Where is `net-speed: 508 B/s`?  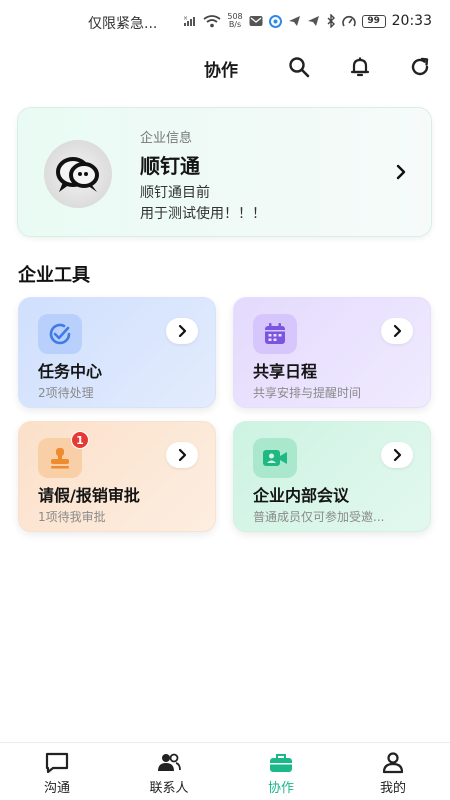
net-speed: 508 B/s is located at coordinates (234, 21).